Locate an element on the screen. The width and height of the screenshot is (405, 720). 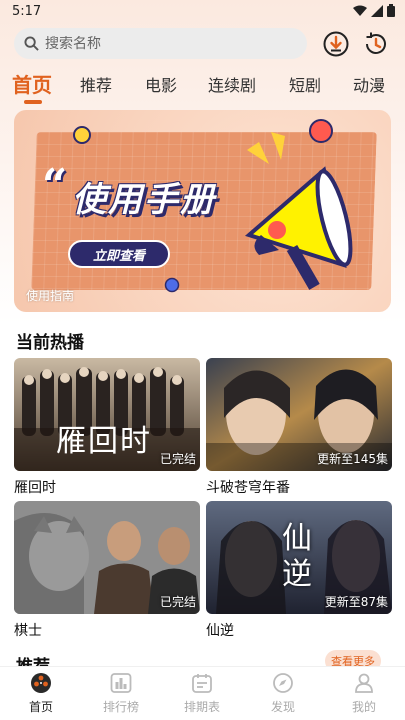
megaphone-illustration is located at coordinates (298, 228).